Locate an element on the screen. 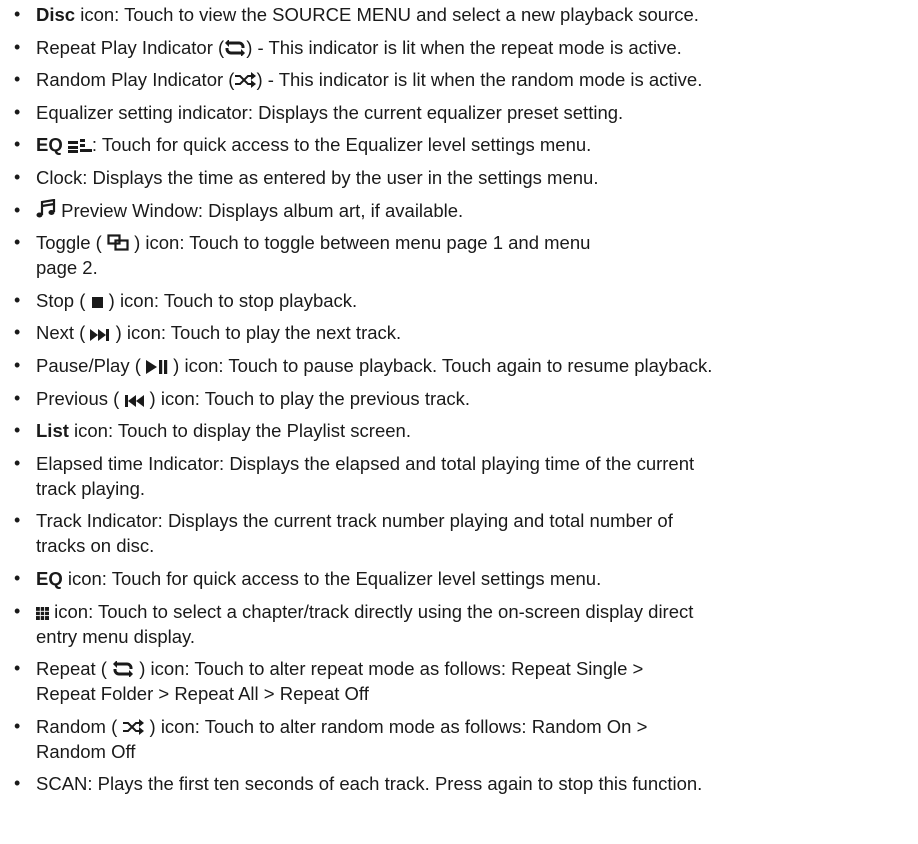 The image size is (918, 844). item-text: Repeat Play Indicator ( is located at coordinates (130, 47).